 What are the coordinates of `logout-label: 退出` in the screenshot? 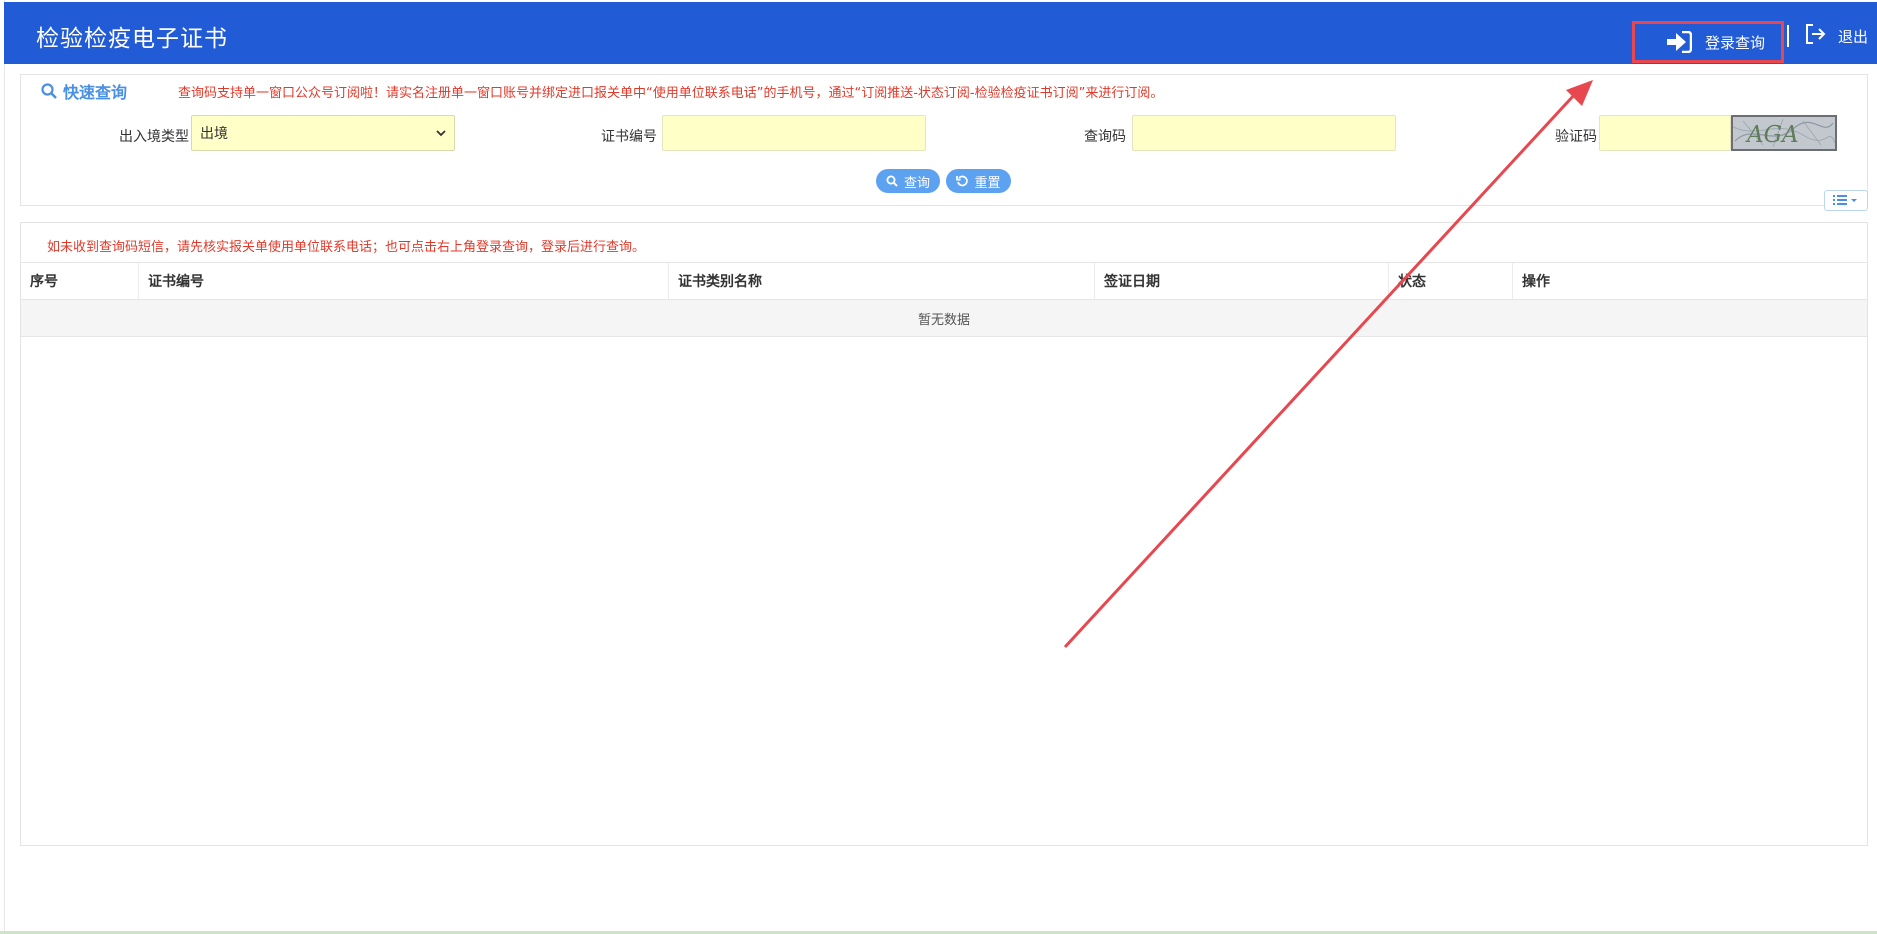 It's located at (1853, 36).